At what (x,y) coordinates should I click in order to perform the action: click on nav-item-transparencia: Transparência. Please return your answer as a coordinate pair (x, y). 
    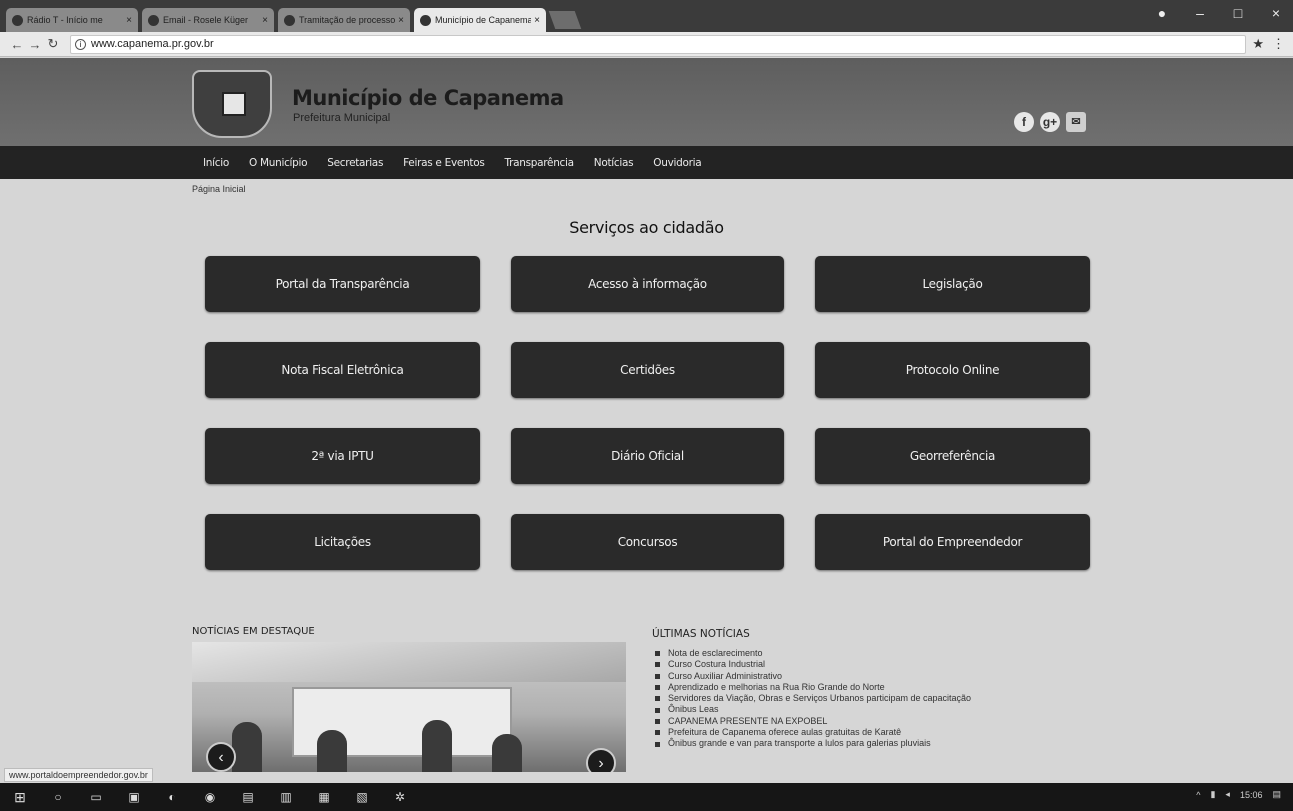
    Looking at the image, I should click on (540, 163).